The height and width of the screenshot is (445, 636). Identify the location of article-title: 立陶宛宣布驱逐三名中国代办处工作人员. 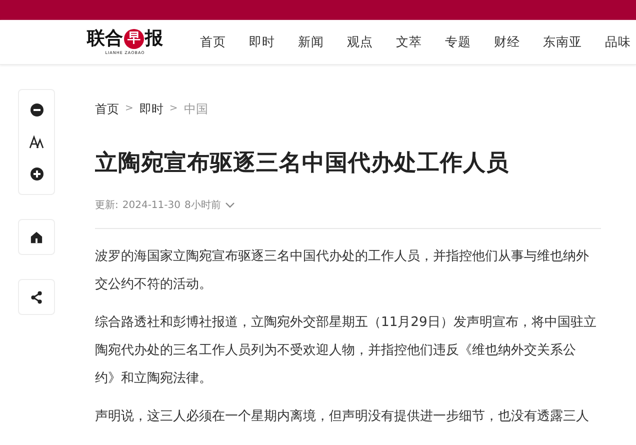
(302, 163).